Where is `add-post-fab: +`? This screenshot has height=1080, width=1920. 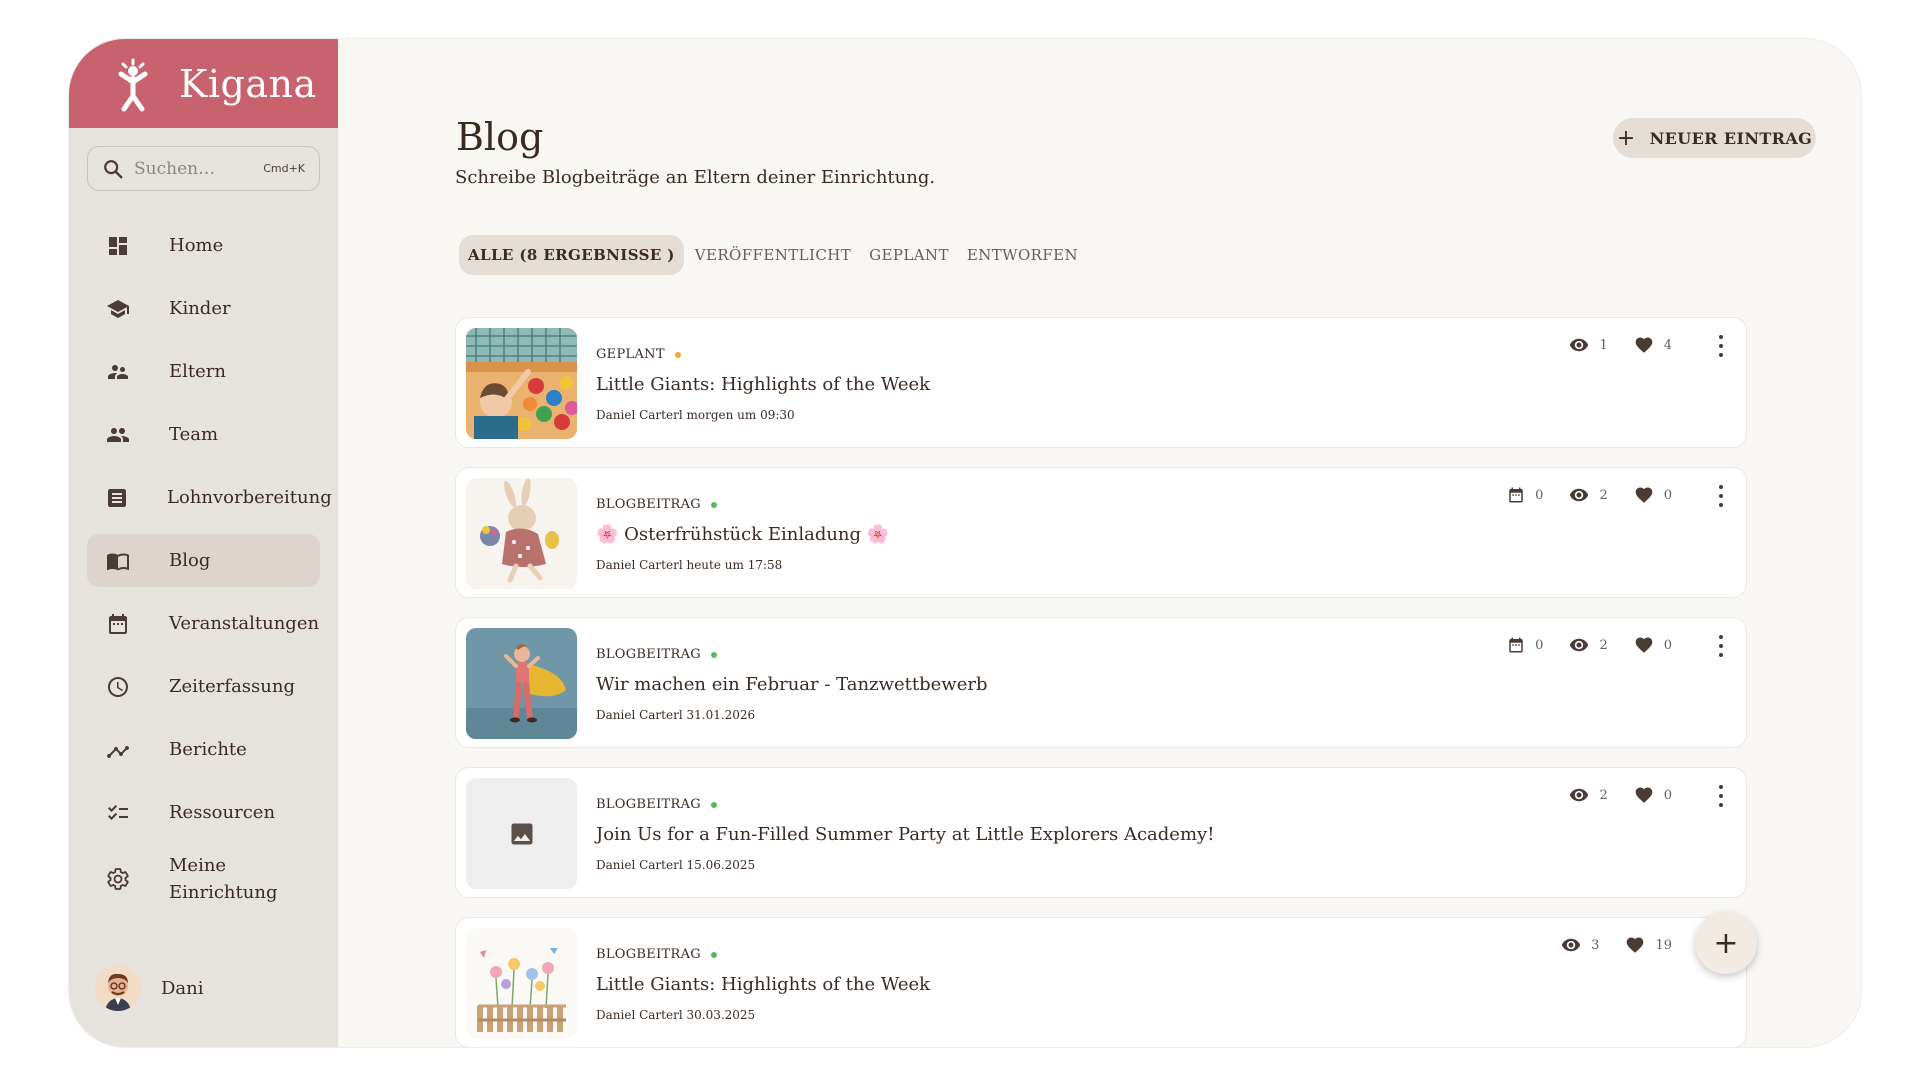 add-post-fab: + is located at coordinates (1726, 943).